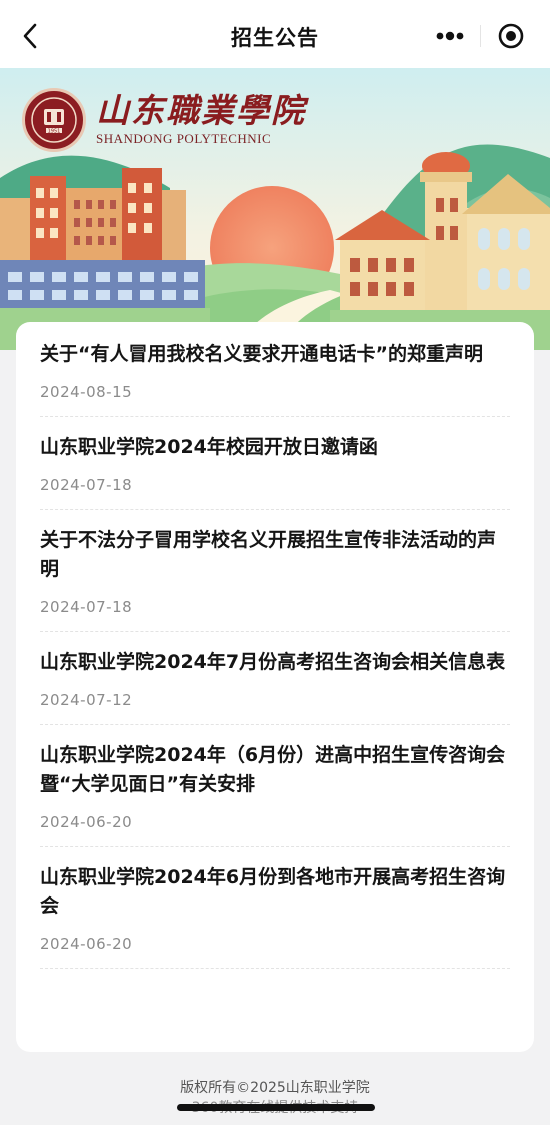  I want to click on notice-title: 山东职业学院2024年（6月份）进高中招生宣传咨询会暨“大学见面日”有关安排, so click(273, 769).